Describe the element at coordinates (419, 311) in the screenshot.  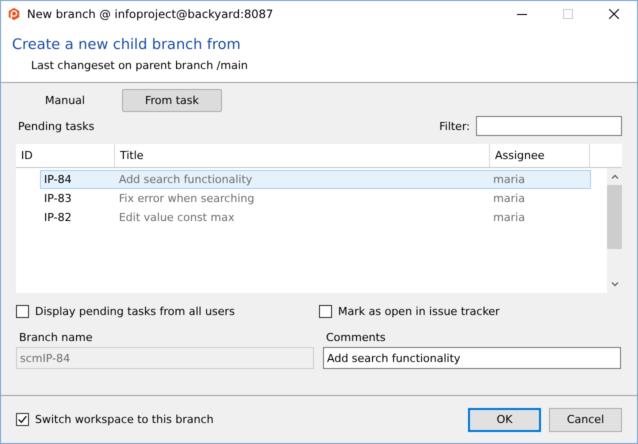
I see `checkbox-label: Mark as open in issue tracker` at that location.